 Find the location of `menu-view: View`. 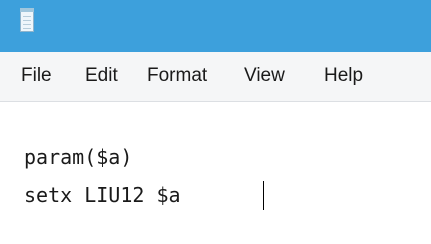

menu-view: View is located at coordinates (264, 76).